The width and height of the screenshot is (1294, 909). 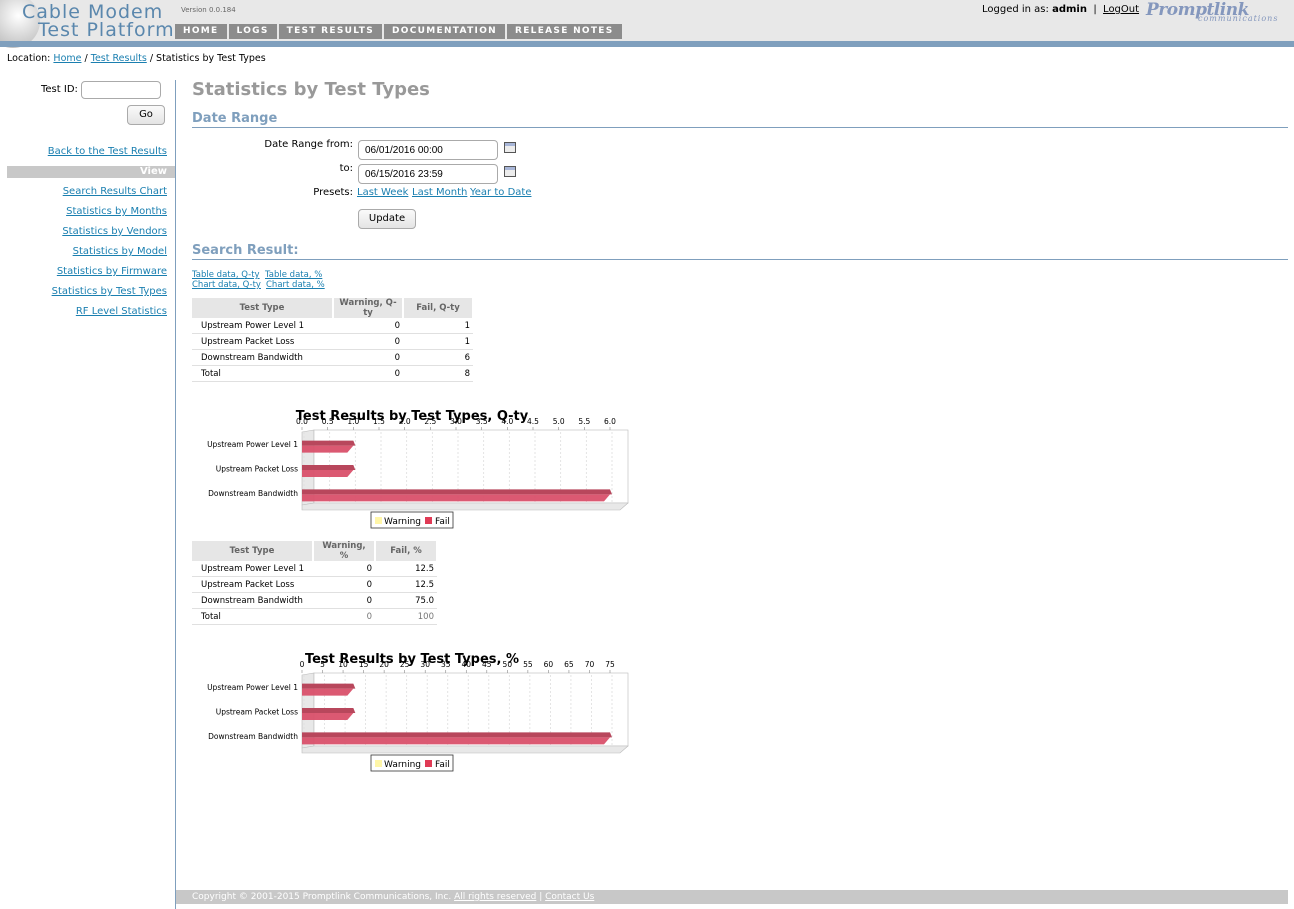 What do you see at coordinates (121, 90) in the screenshot?
I see `test-id-input` at bounding box center [121, 90].